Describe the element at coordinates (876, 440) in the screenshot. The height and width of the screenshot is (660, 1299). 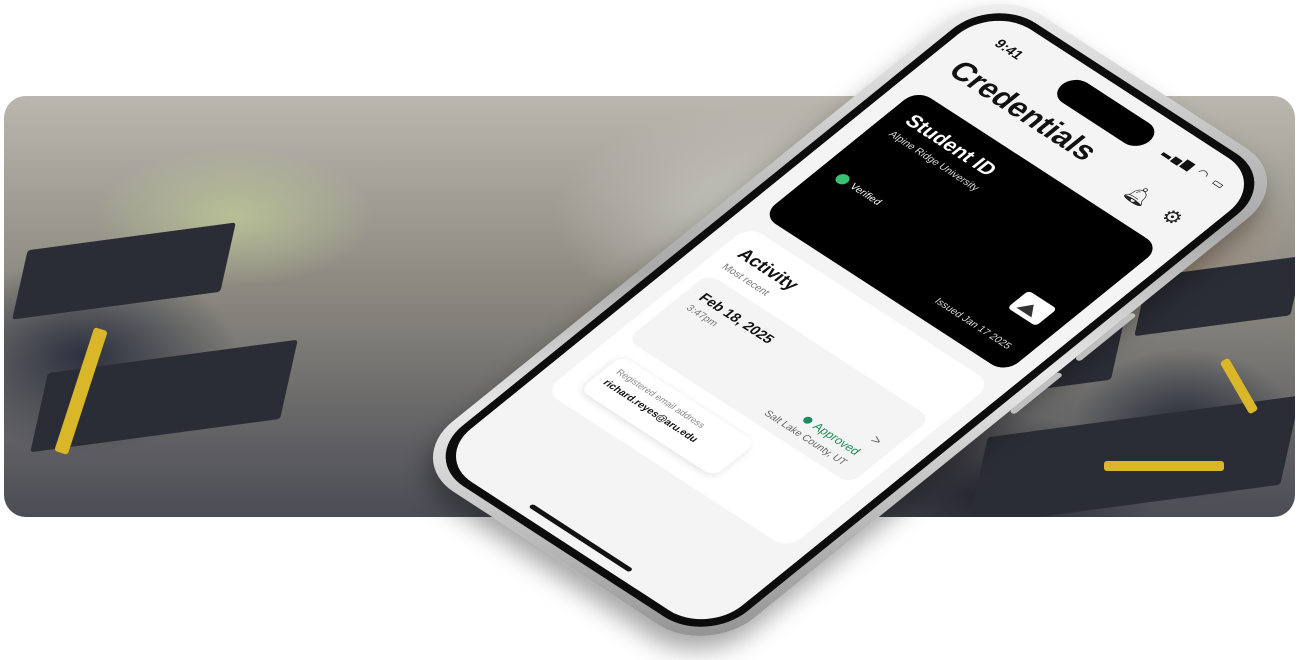
I see `chevron-right-icon: >` at that location.